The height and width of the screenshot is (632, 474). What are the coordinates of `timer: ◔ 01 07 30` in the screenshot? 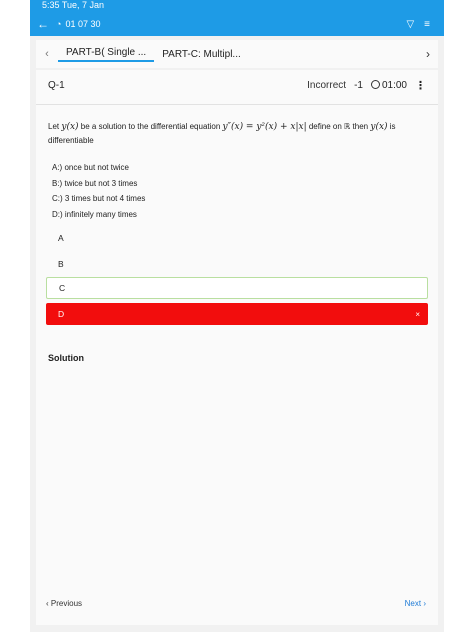 It's located at (78, 24).